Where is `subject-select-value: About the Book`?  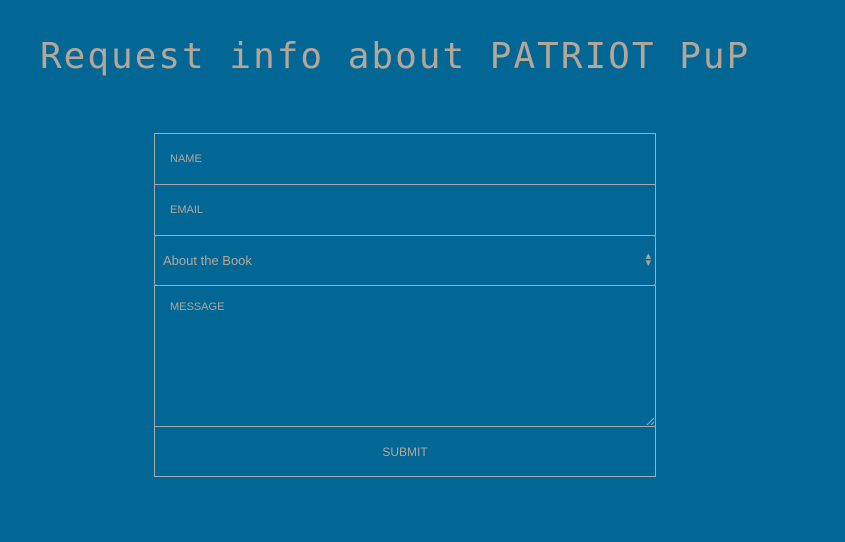
subject-select-value: About the Book is located at coordinates (207, 260).